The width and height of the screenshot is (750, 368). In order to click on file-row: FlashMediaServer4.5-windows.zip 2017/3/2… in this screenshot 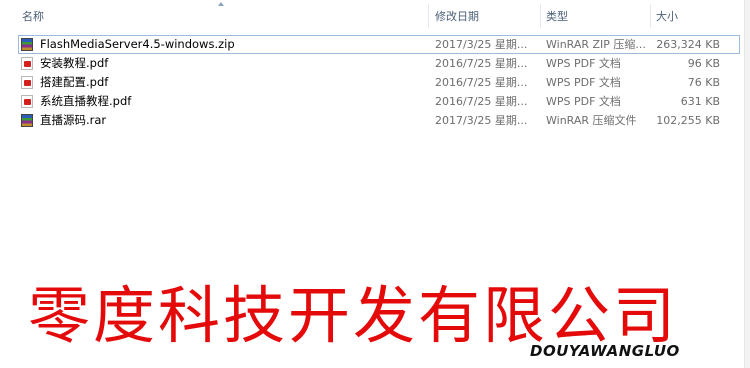, I will do `click(379, 44)`.